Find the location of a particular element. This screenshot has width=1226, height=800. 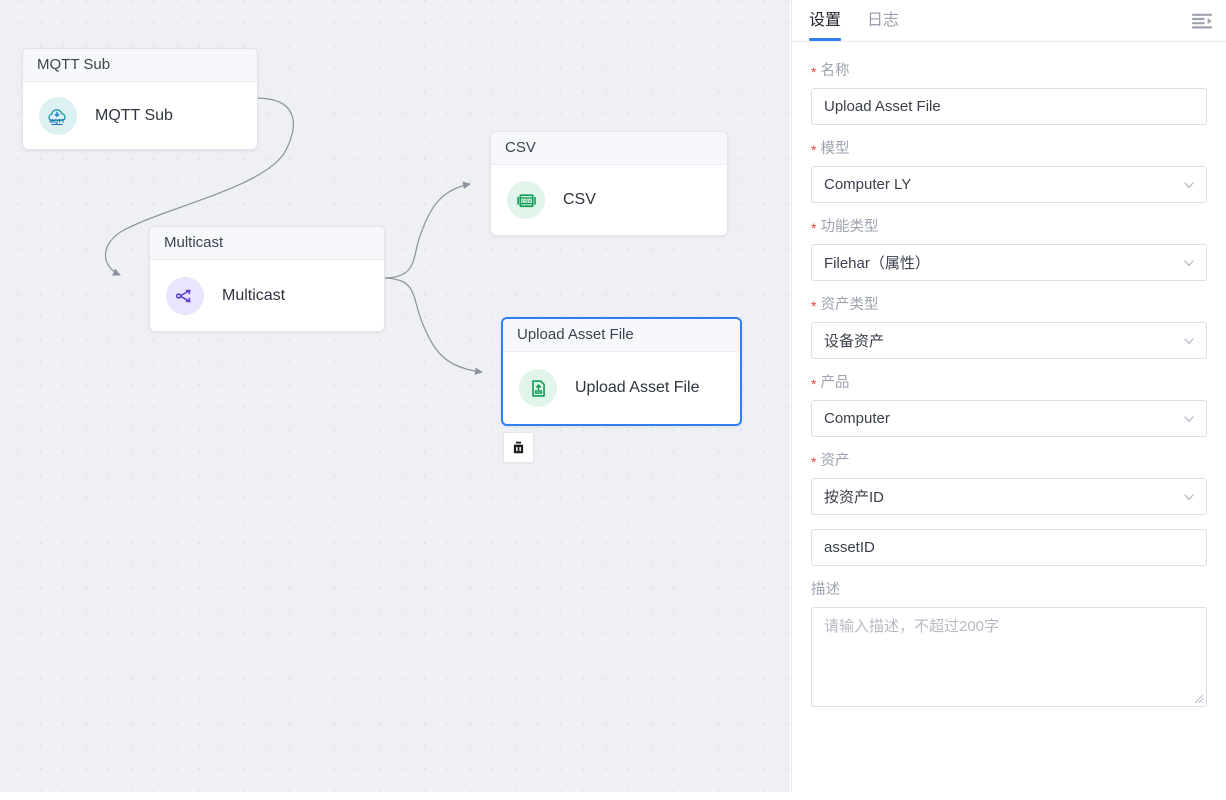

panel-collapse-icon is located at coordinates (1202, 21).